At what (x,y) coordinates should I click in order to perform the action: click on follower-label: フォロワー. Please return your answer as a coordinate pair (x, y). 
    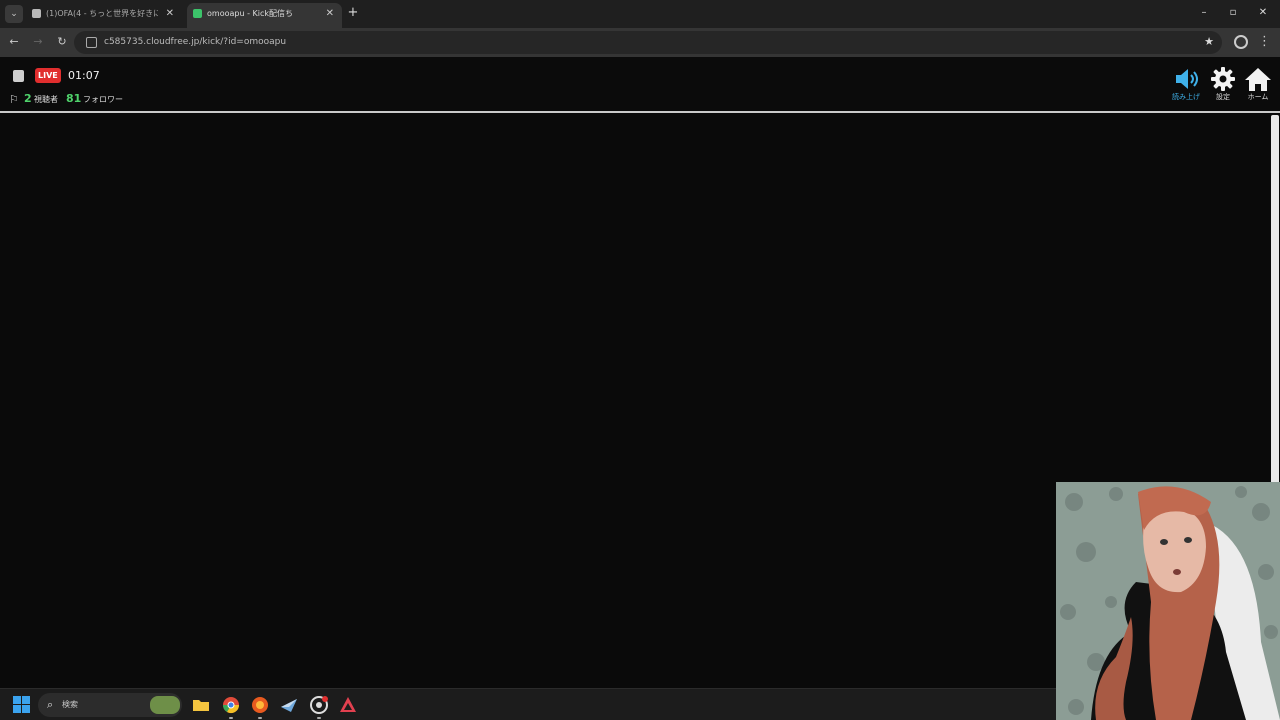
    Looking at the image, I should click on (103, 99).